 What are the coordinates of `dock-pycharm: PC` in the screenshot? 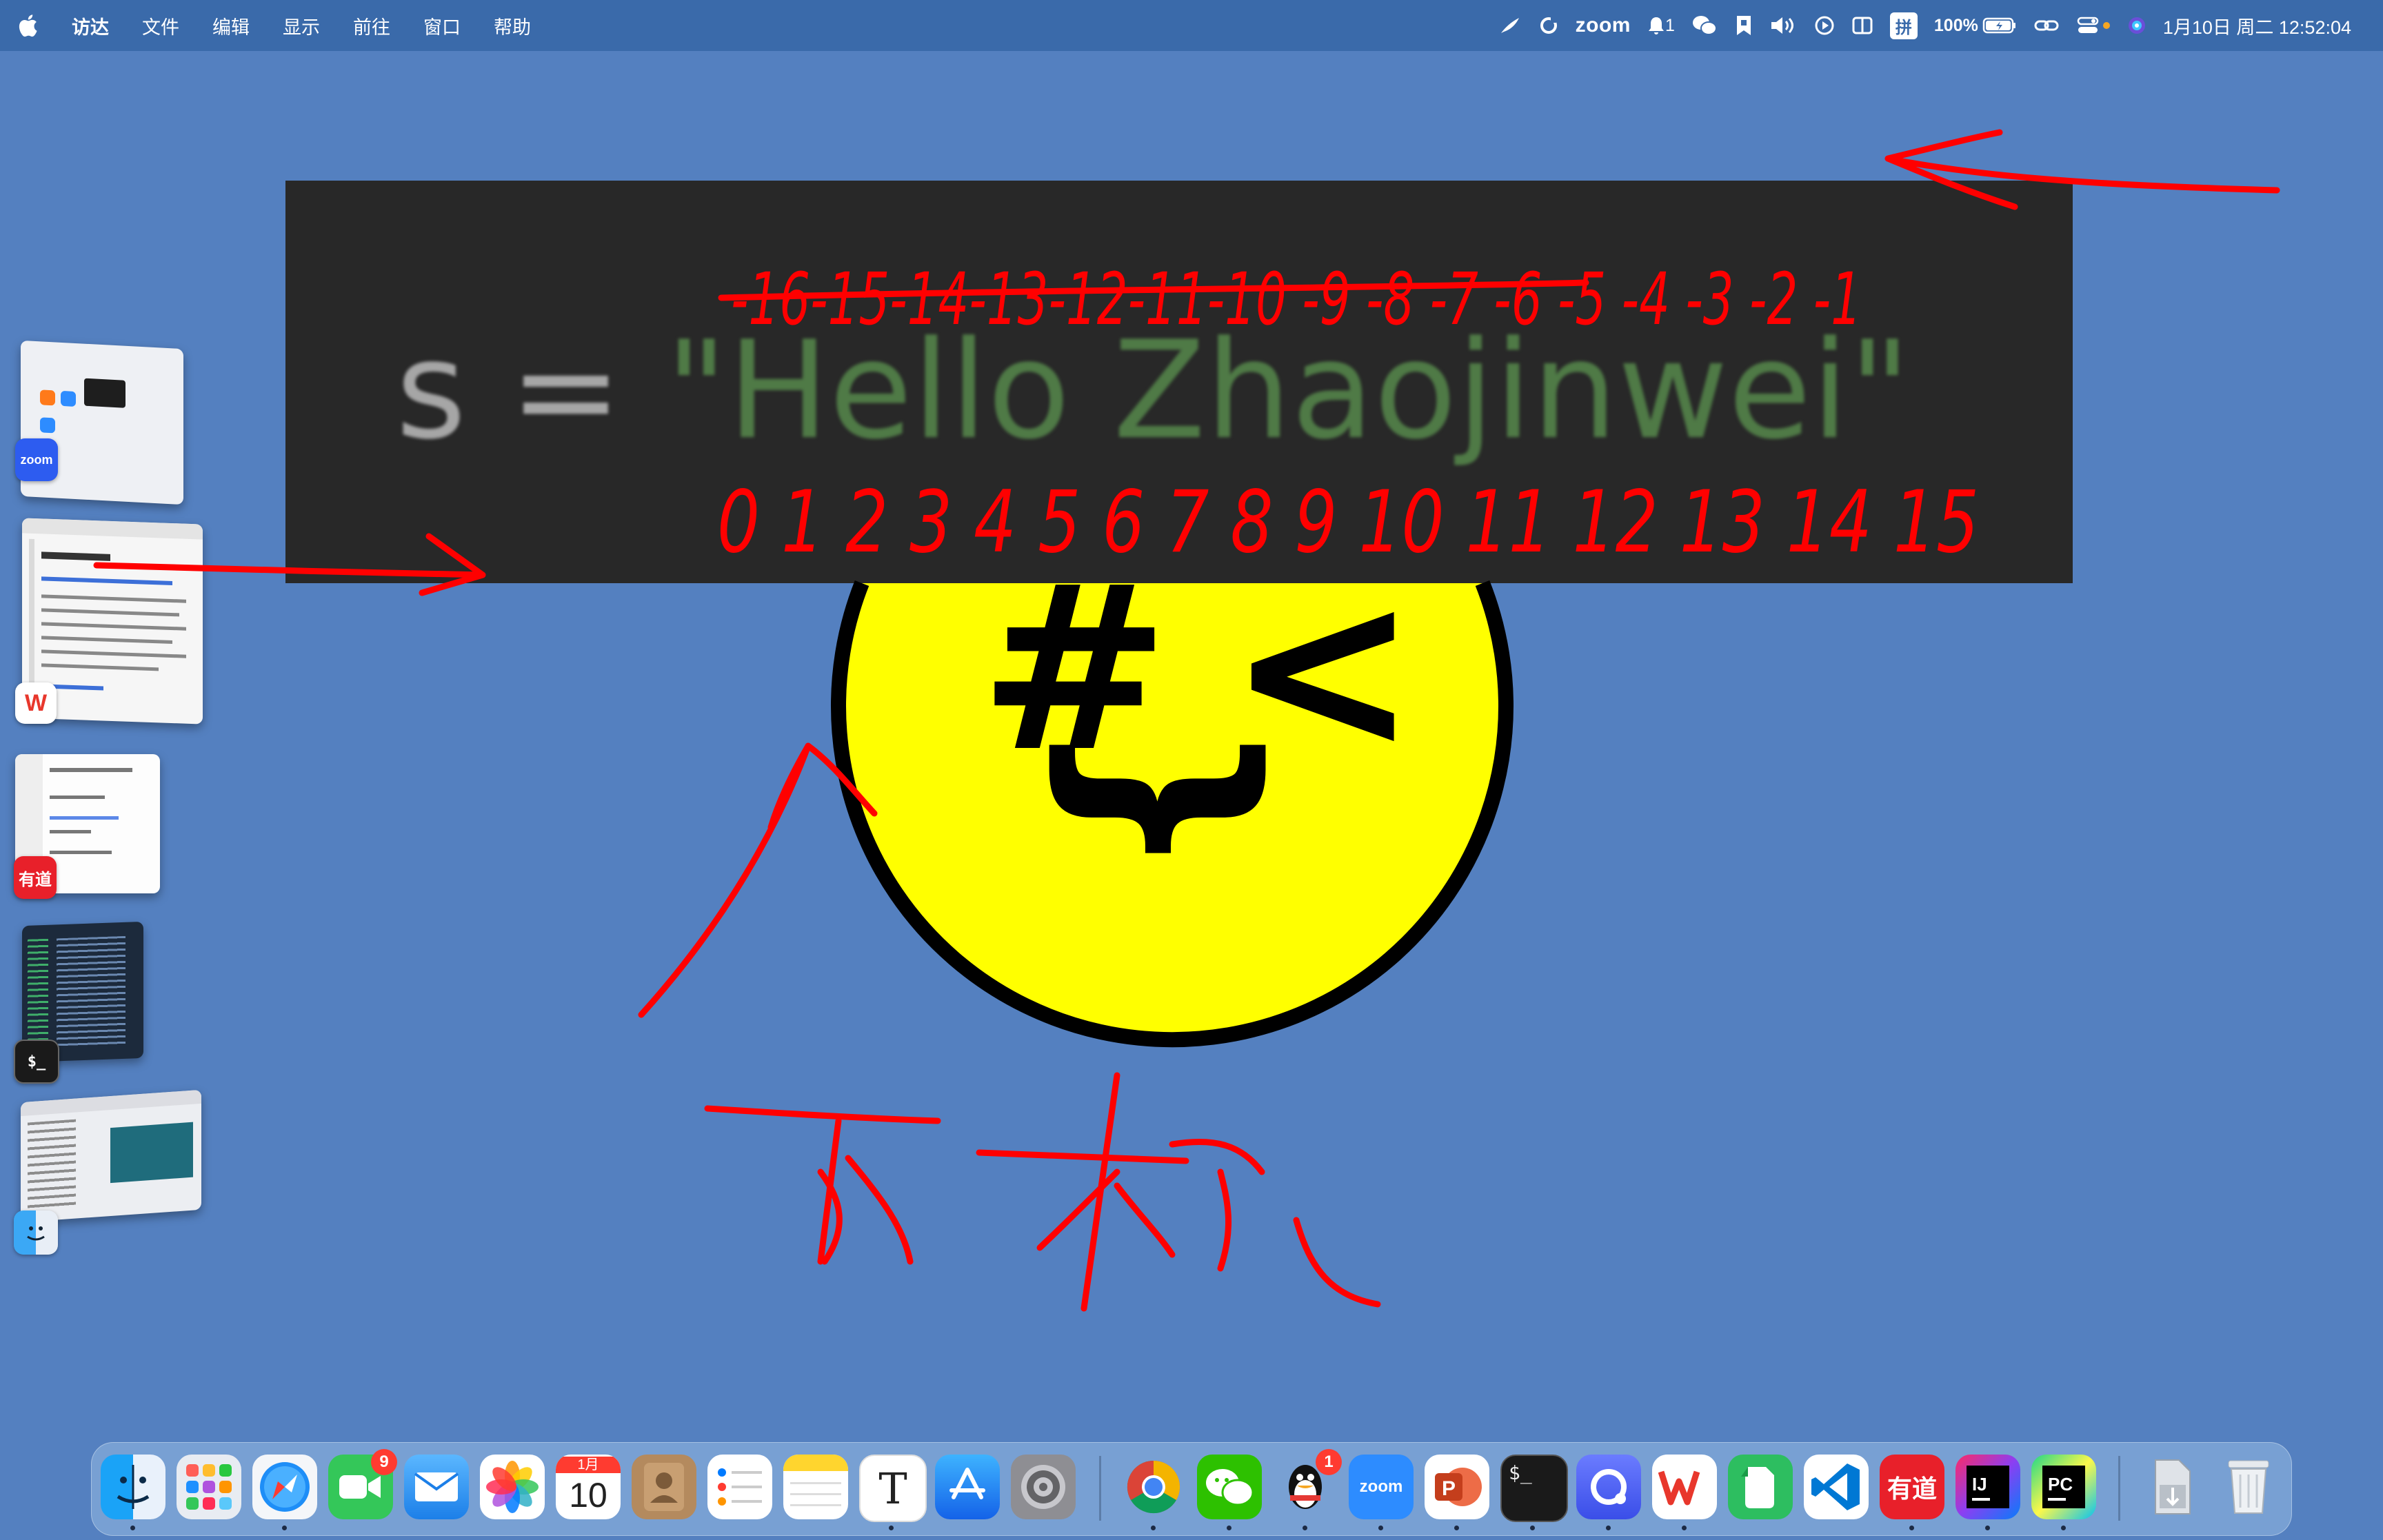 It's located at (2063, 1487).